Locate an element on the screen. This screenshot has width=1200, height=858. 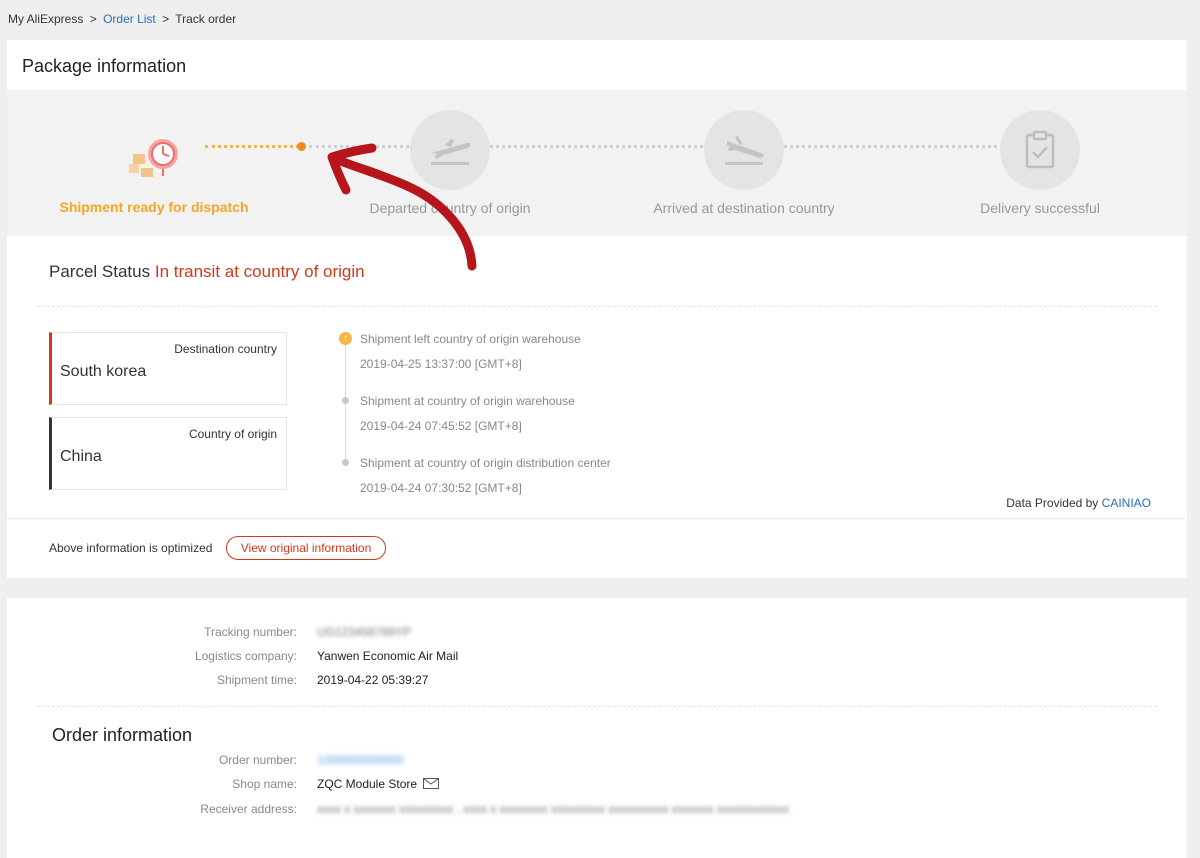
package-clock-icon is located at coordinates (155, 159).